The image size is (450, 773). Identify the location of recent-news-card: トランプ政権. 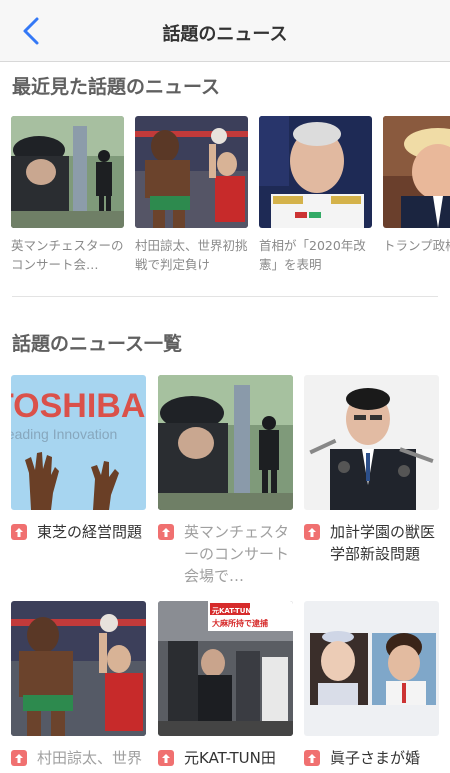
(416, 195).